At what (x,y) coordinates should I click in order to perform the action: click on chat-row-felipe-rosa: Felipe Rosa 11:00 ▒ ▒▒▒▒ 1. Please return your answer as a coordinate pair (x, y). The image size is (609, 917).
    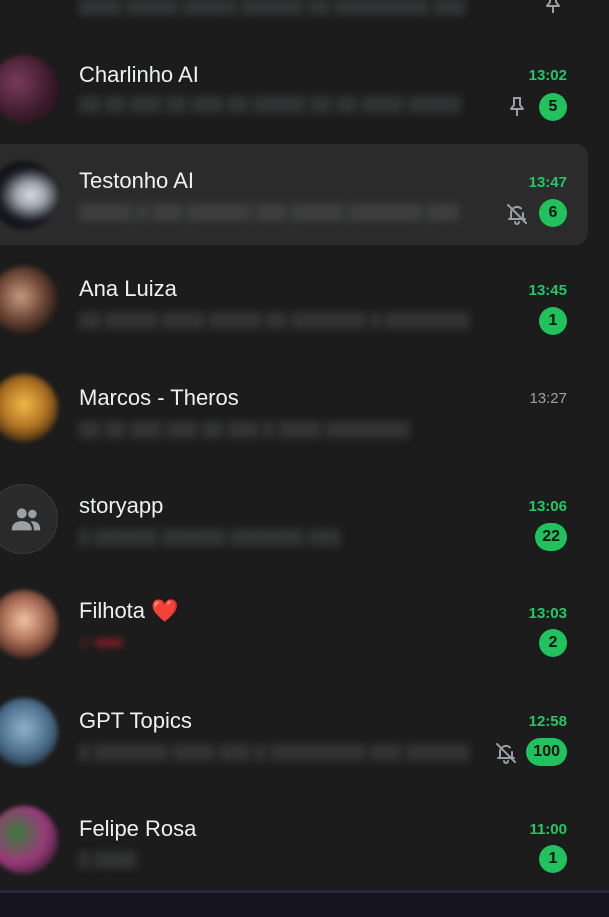
    Looking at the image, I should click on (304, 846).